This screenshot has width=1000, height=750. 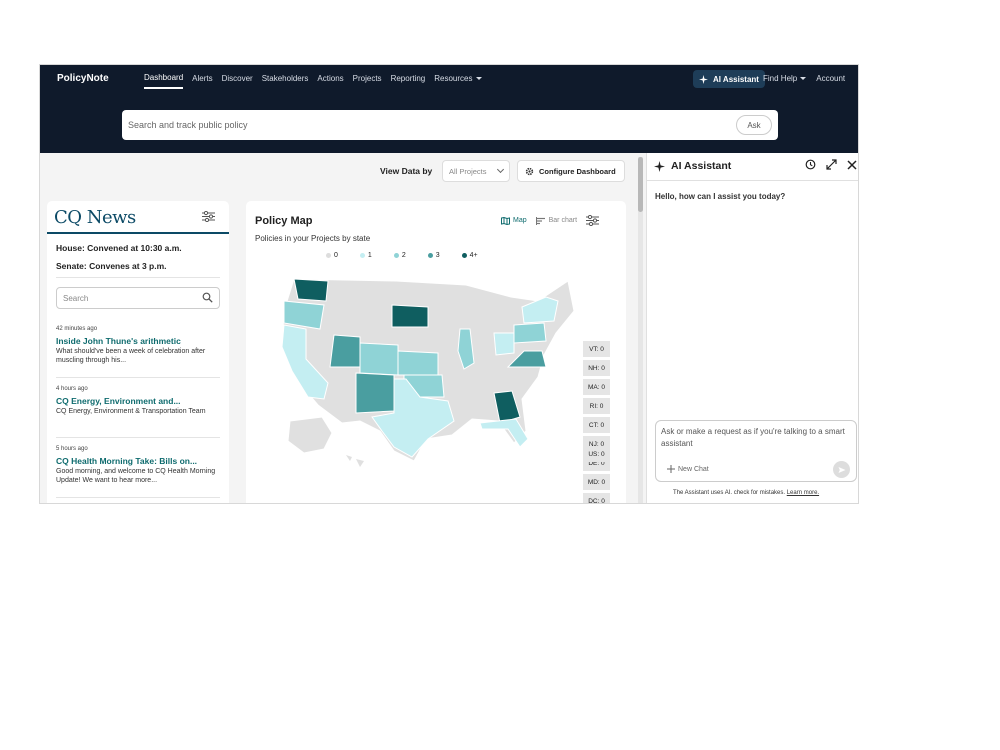 I want to click on projects-select: All Projects, so click(x=476, y=171).